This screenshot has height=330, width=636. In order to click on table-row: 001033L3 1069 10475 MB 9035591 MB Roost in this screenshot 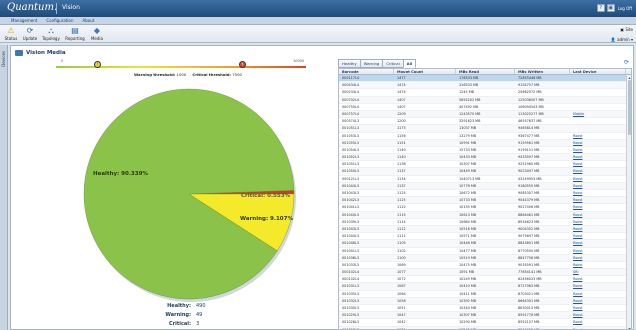, I will do `click(485, 266)`.